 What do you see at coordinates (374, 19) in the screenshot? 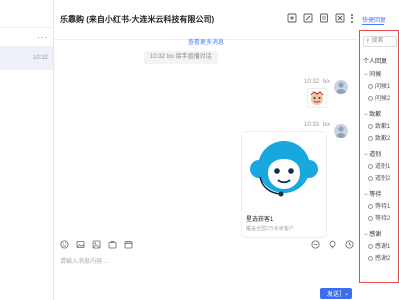
I see `quick-reply-tab: 快捷回复` at bounding box center [374, 19].